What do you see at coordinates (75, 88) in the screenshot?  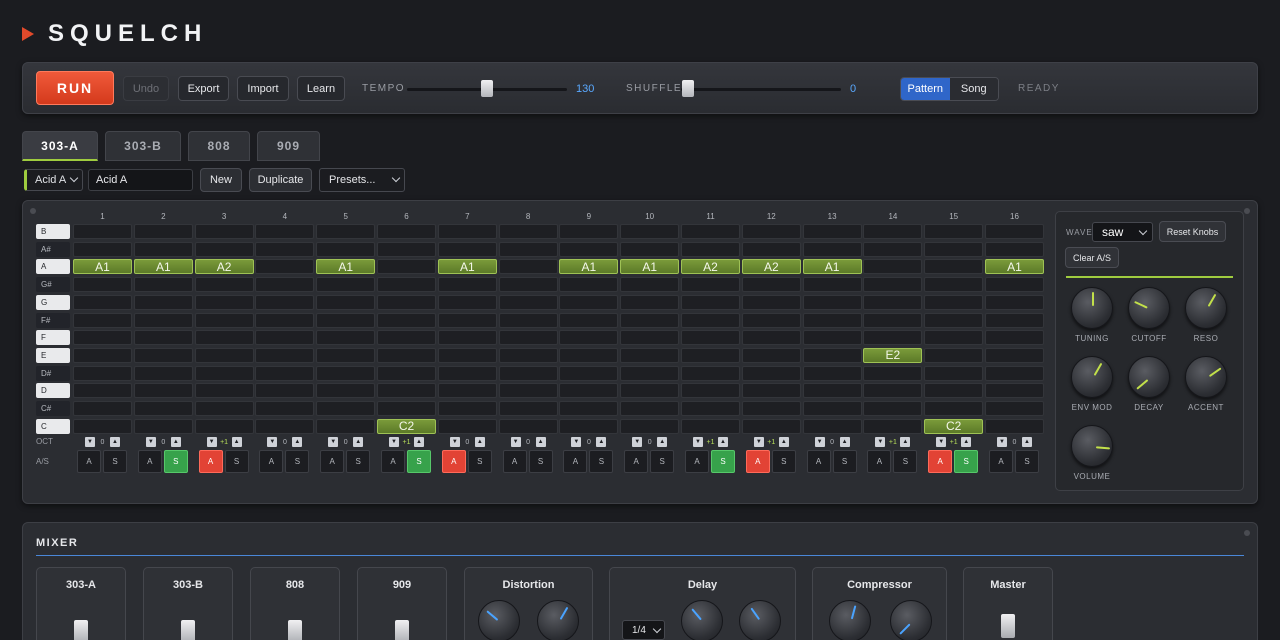 I see `run-button: RUN` at bounding box center [75, 88].